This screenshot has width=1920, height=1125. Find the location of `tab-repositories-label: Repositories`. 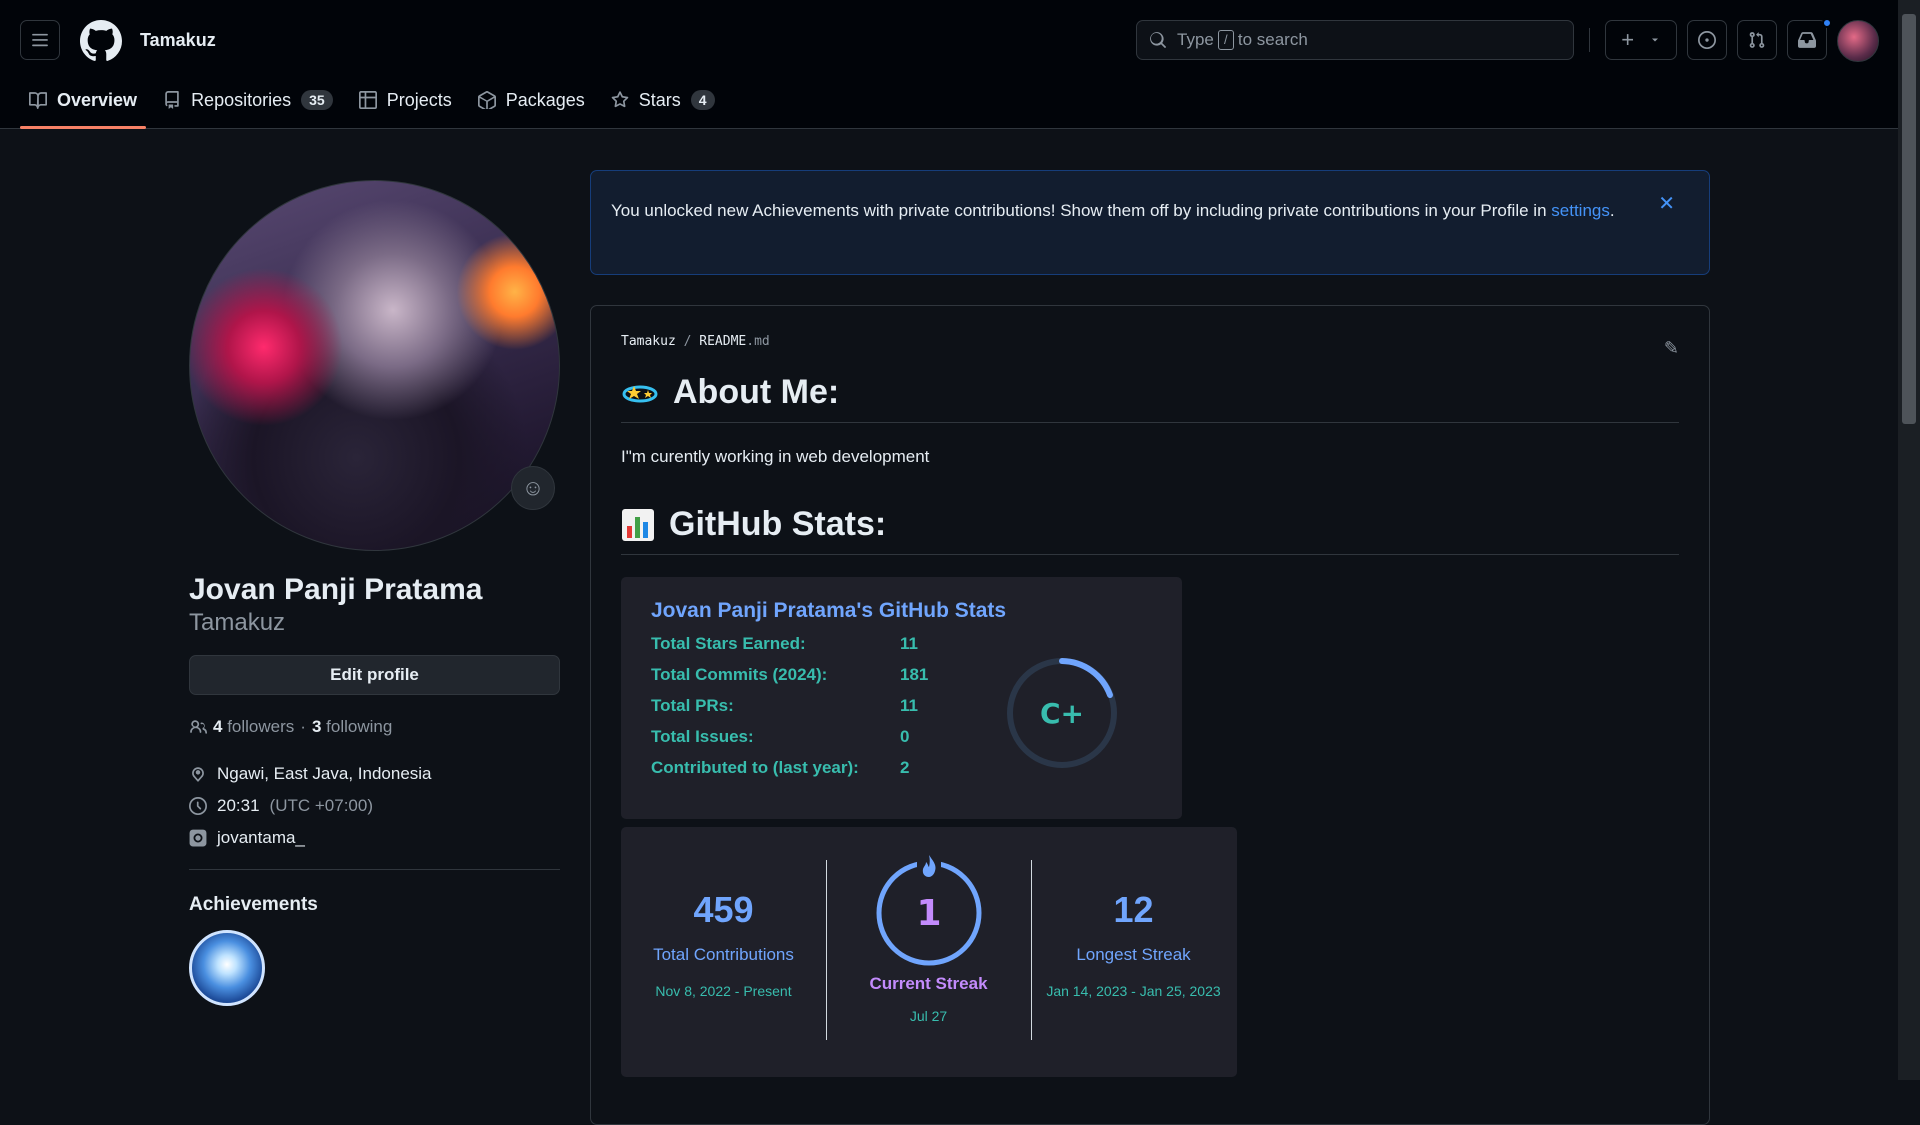

tab-repositories-label: Repositories is located at coordinates (241, 99).